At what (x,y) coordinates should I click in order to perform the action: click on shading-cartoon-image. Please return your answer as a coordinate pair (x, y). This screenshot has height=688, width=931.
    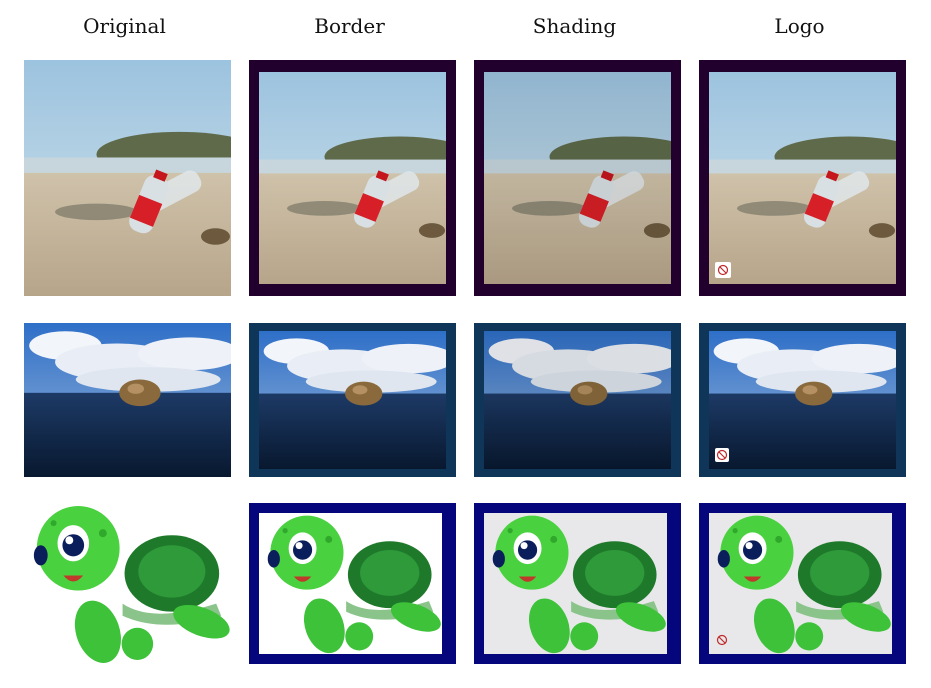
    Looking at the image, I should click on (577, 583).